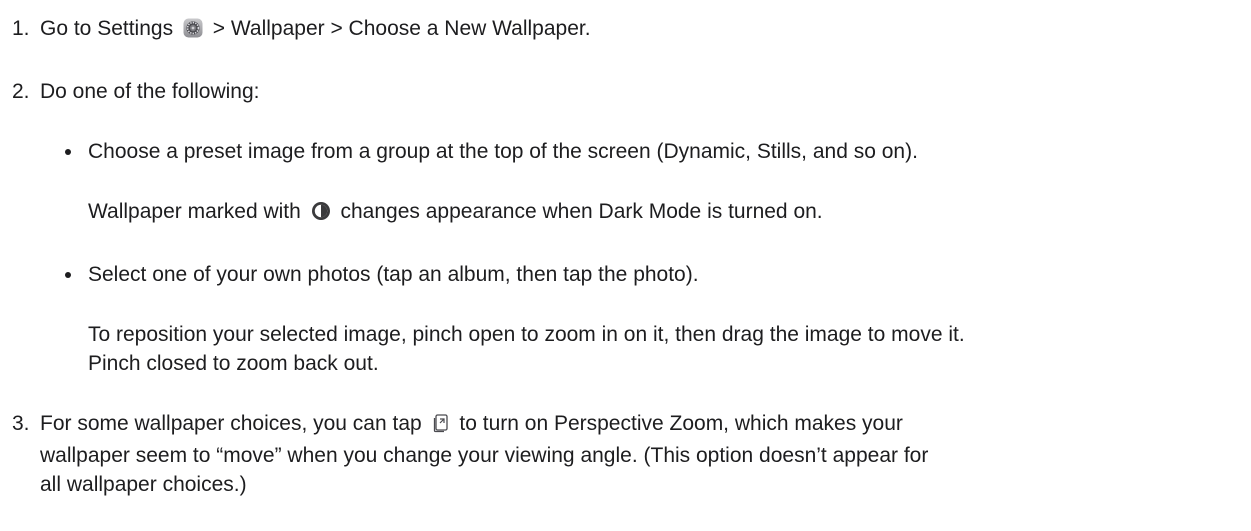 The height and width of the screenshot is (531, 1251). I want to click on step-text-continued: > Wallpaper > Choose a New Wallpaper., so click(401, 28).